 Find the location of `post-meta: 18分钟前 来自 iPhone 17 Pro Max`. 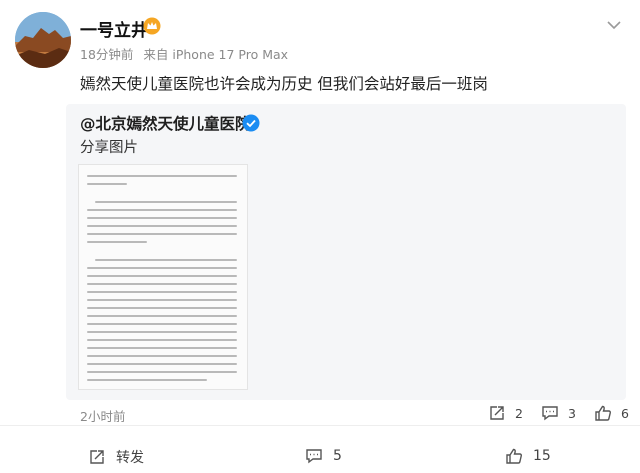

post-meta: 18分钟前 来自 iPhone 17 Pro Max is located at coordinates (187, 53).